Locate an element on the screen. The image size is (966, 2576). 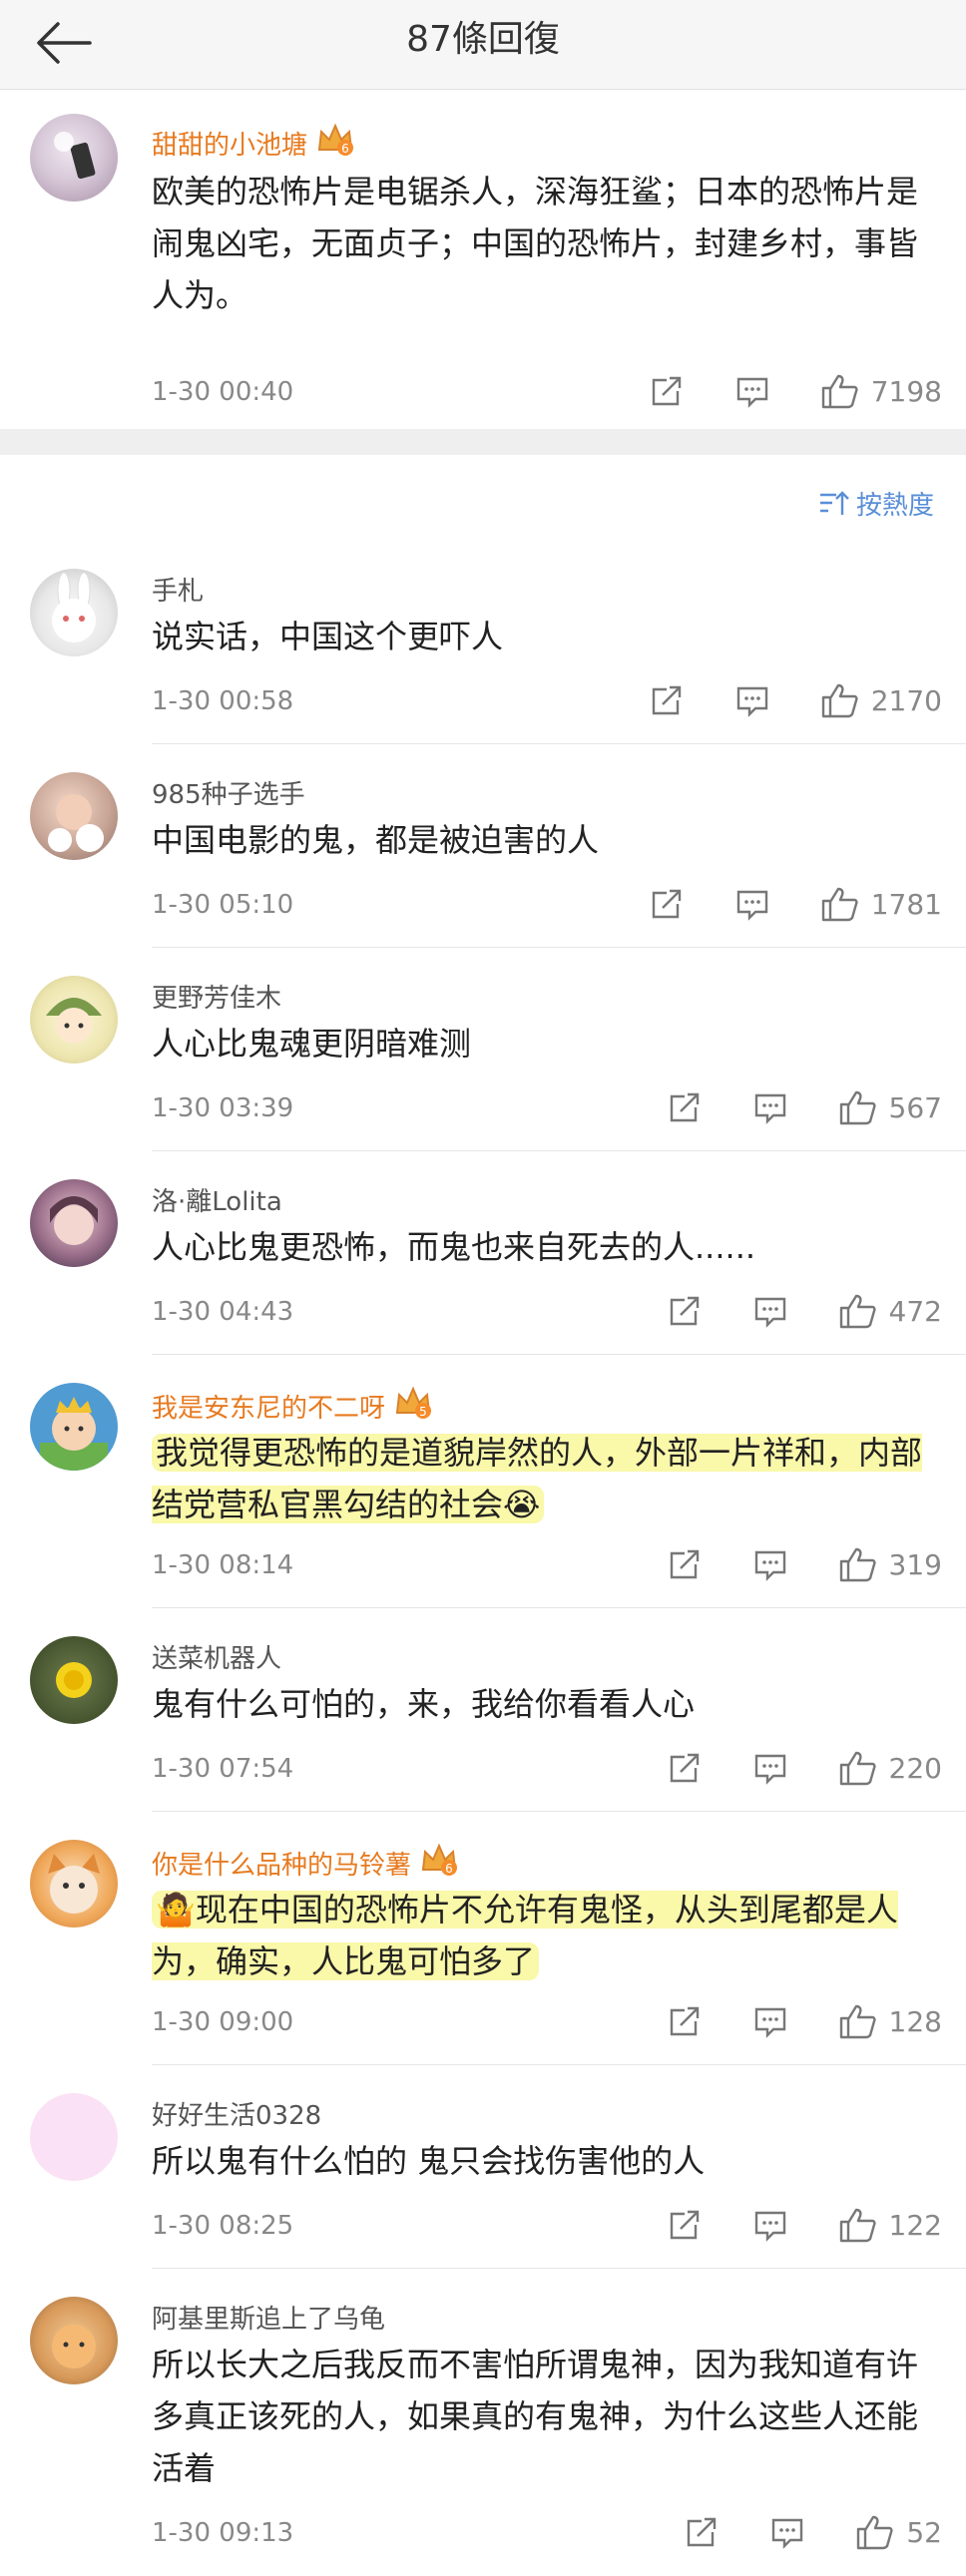
username: 洛·離Lolita is located at coordinates (217, 1199).